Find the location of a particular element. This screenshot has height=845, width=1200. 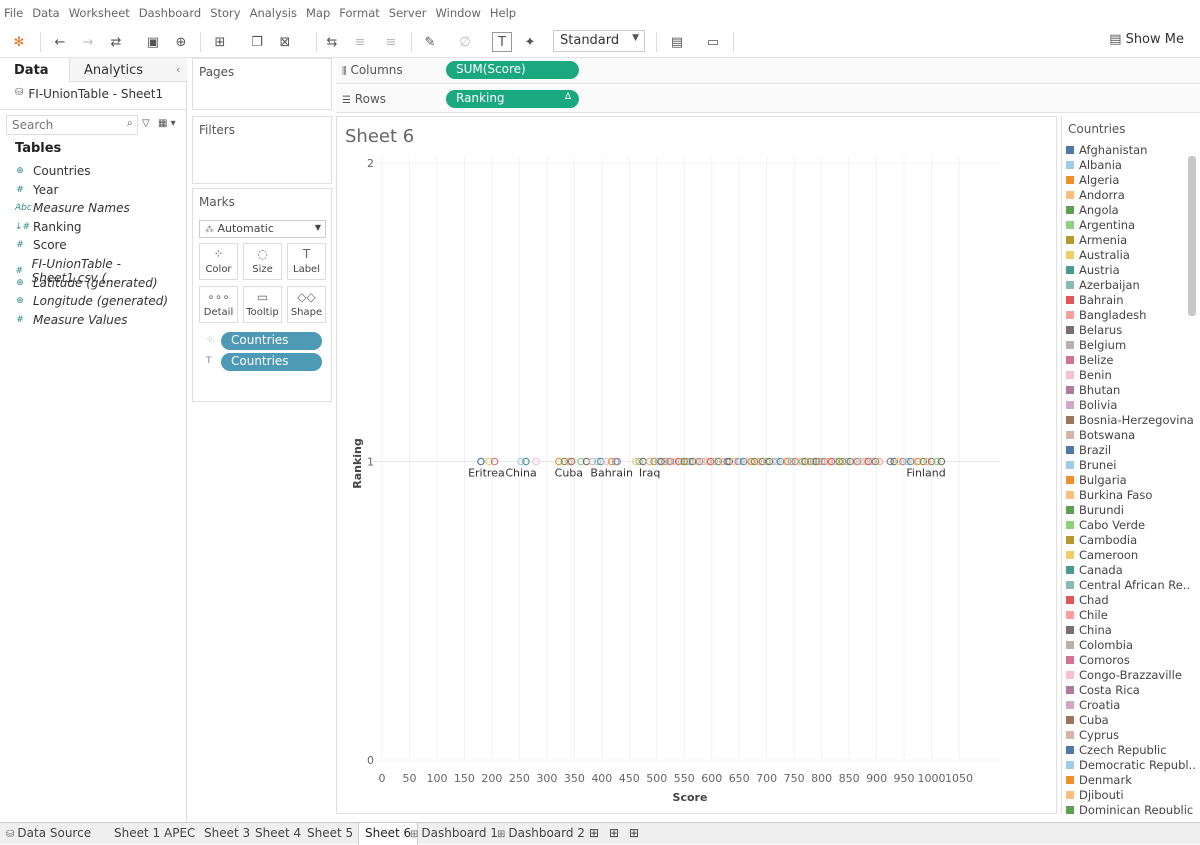

legend-item: China is located at coordinates (1089, 629).